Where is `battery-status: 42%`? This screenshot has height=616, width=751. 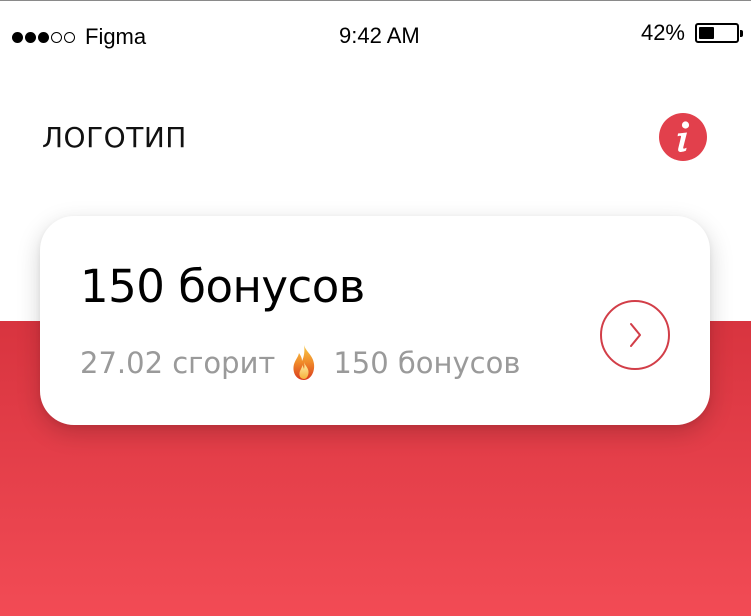 battery-status: 42% is located at coordinates (691, 33).